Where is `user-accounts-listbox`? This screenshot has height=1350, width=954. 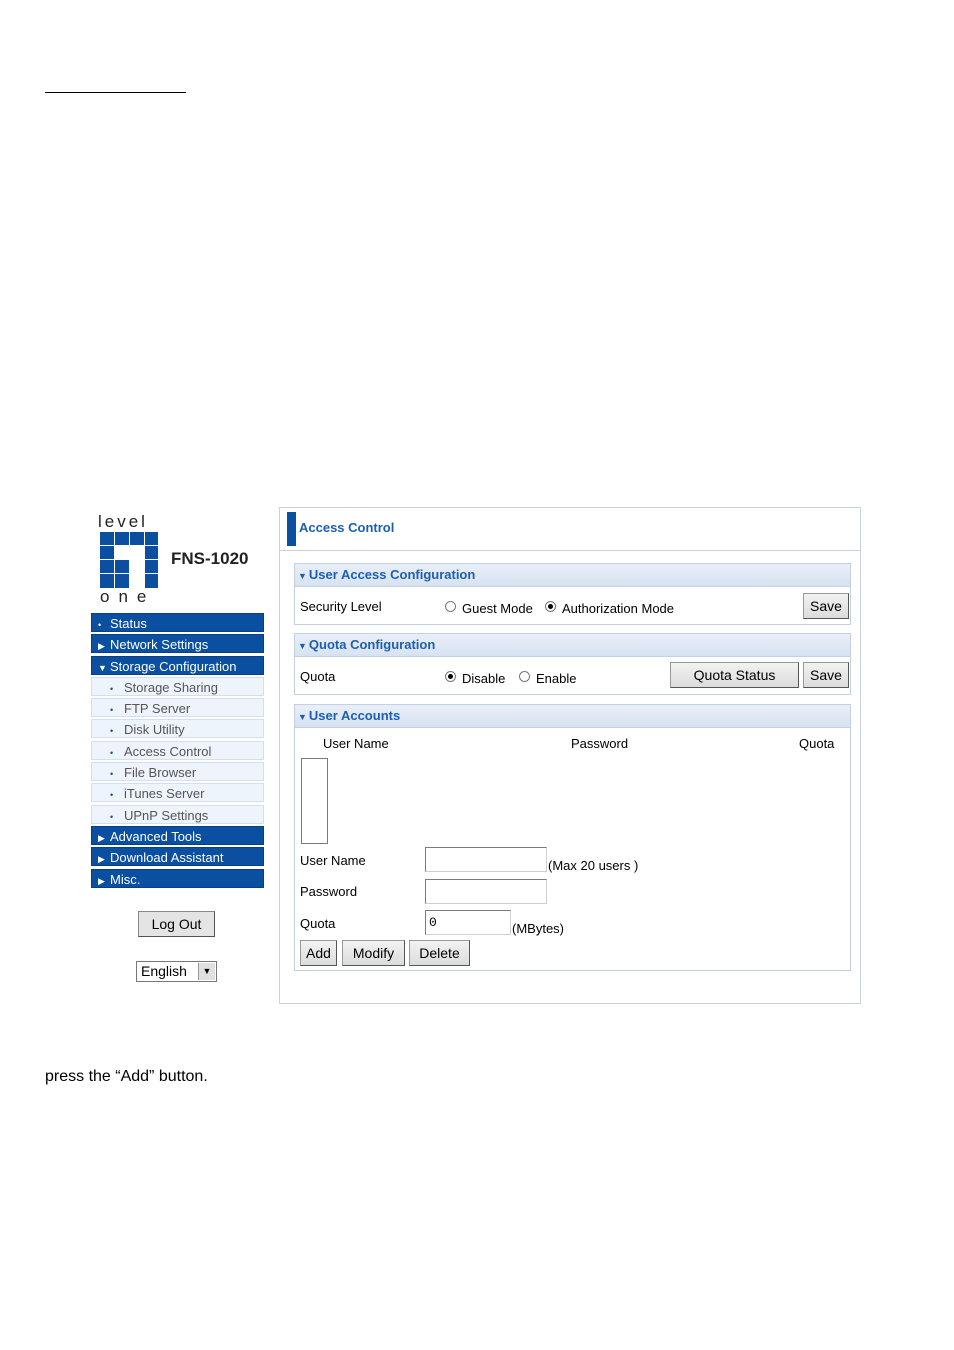
user-accounts-listbox is located at coordinates (314, 801).